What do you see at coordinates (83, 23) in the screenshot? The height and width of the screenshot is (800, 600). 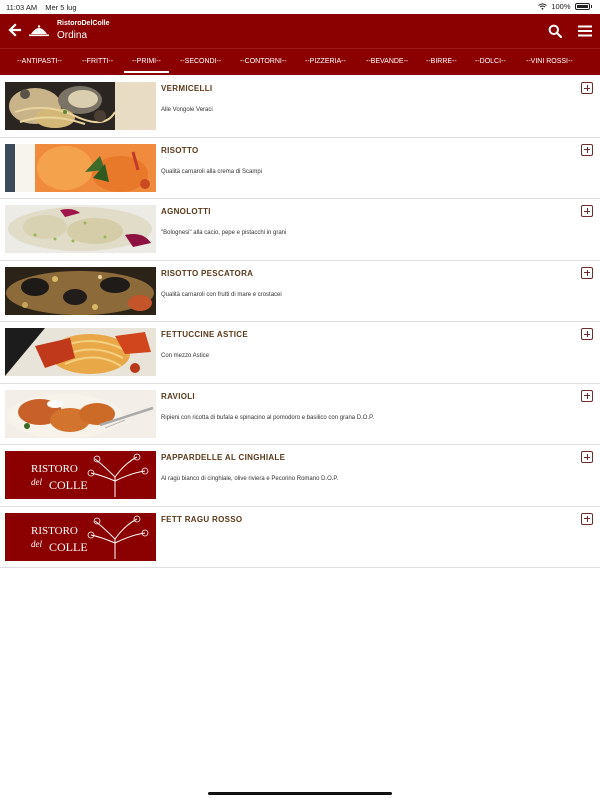 I see `brand-title: RistoroDelColle` at bounding box center [83, 23].